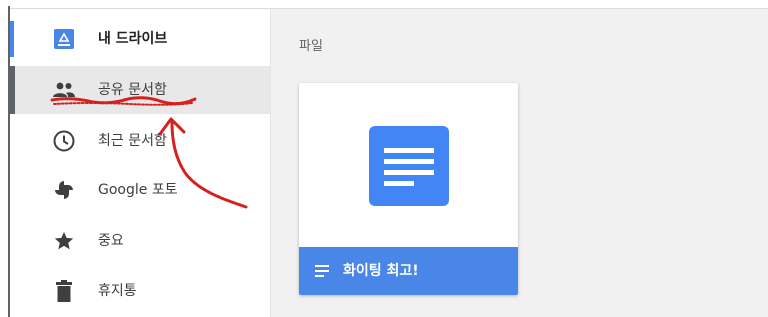 The image size is (768, 317). I want to click on clock-icon, so click(64, 141).